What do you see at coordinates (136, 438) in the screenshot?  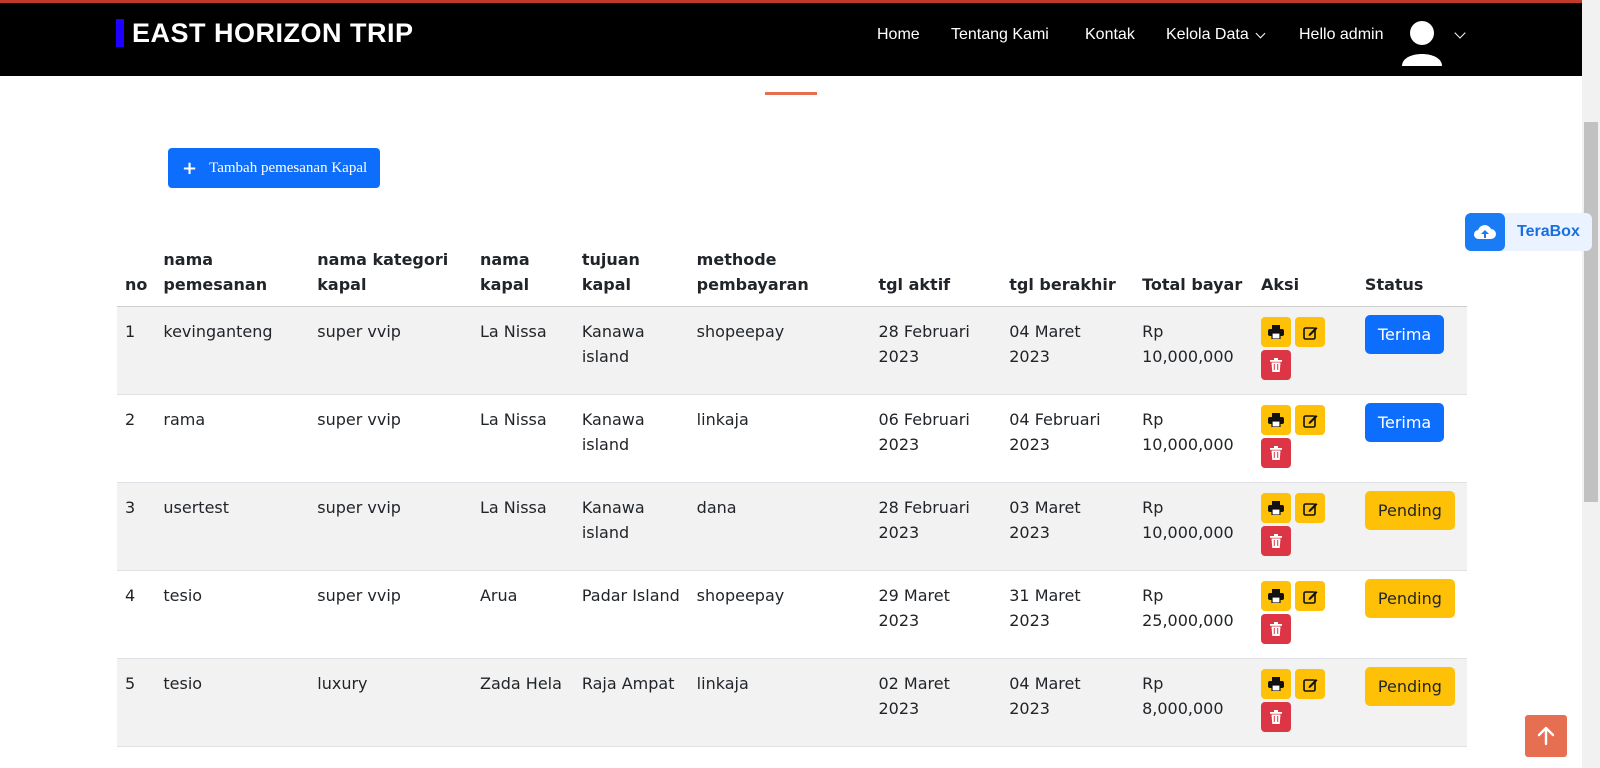 I see `cell-no: 2` at bounding box center [136, 438].